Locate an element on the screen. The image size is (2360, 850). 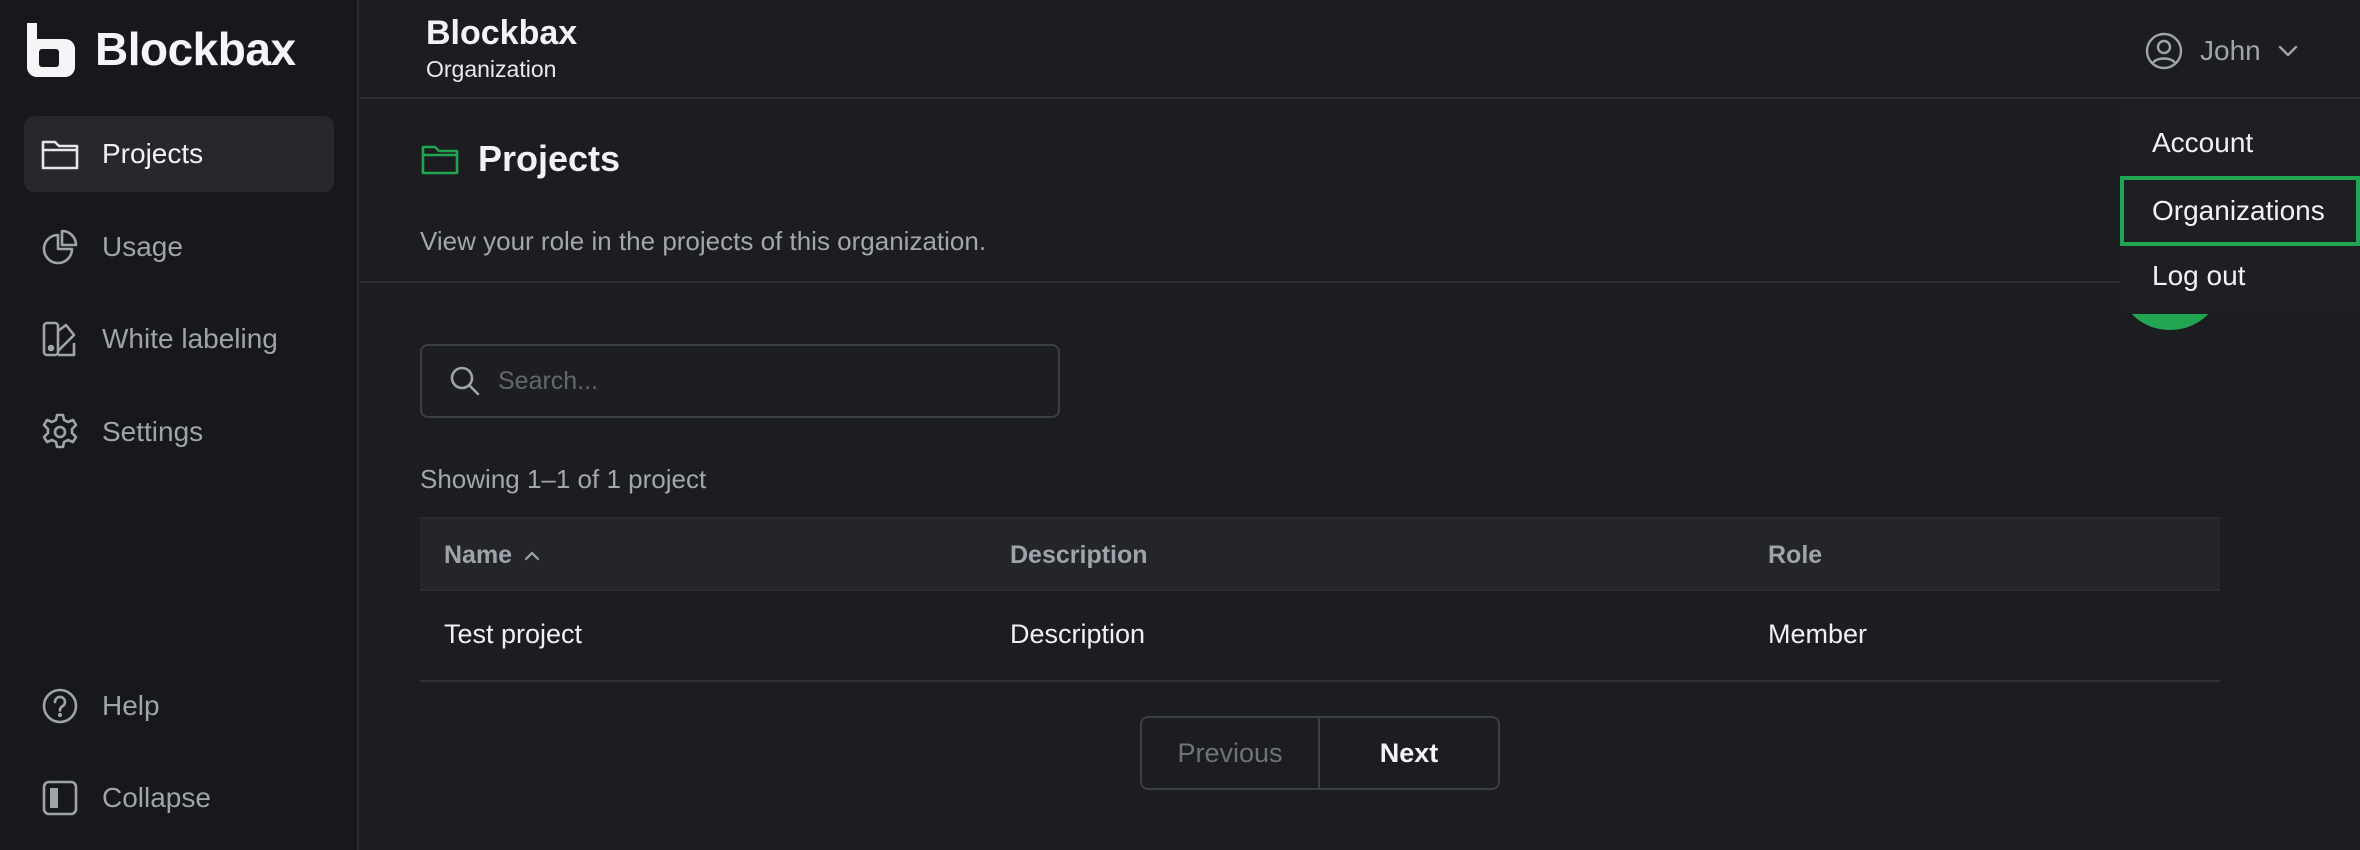
column-label: Role is located at coordinates (1795, 555).